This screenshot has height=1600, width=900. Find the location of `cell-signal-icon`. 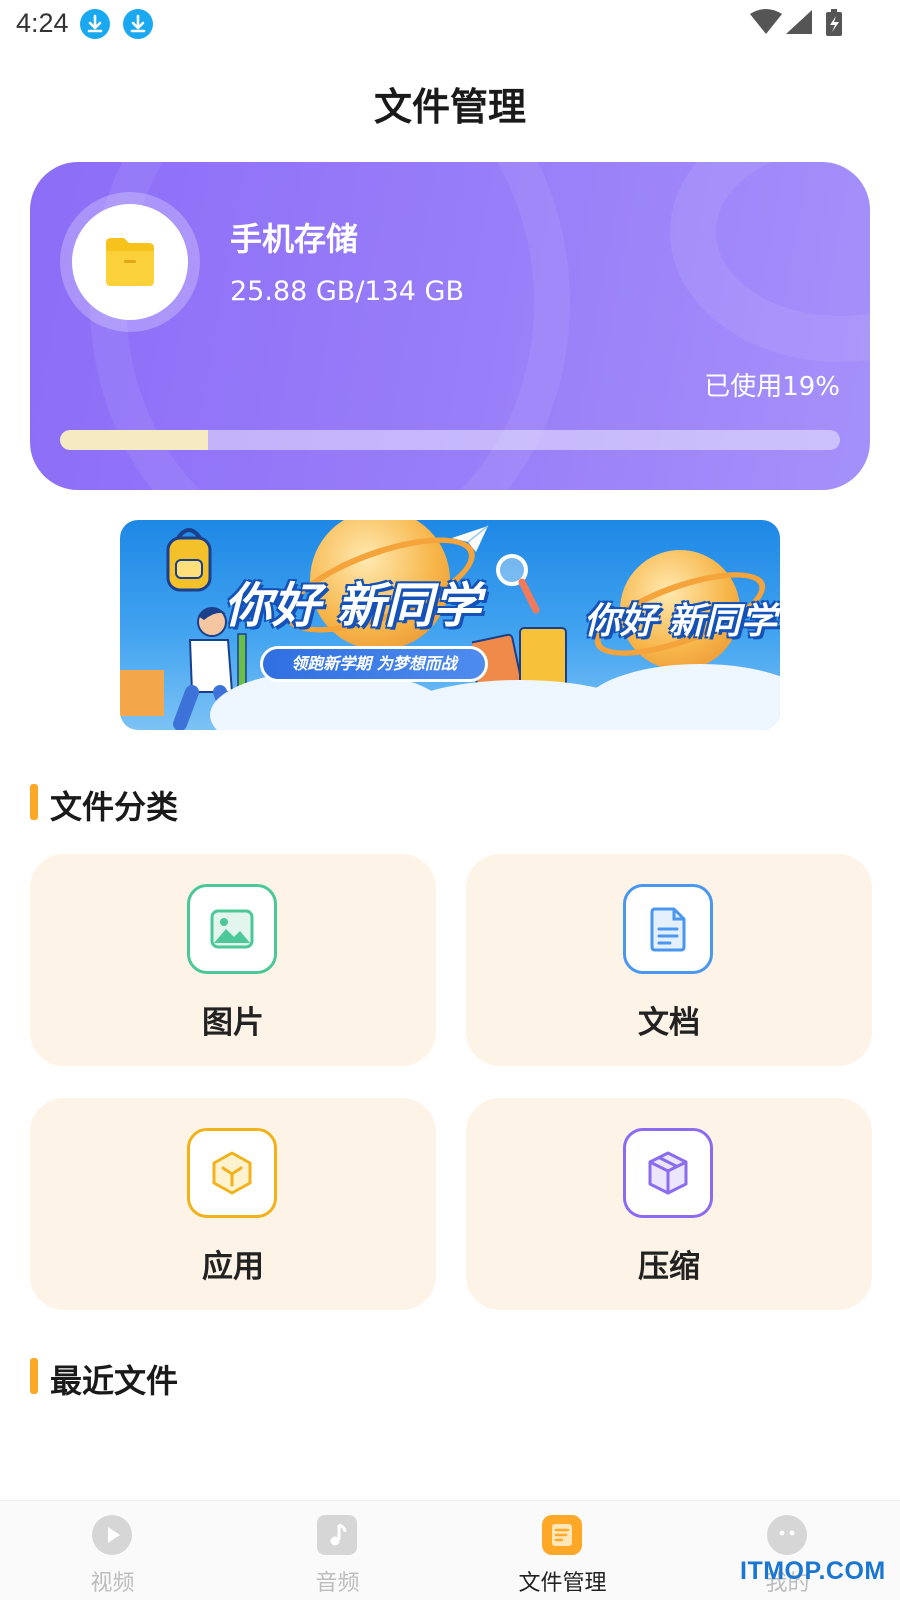

cell-signal-icon is located at coordinates (799, 22).